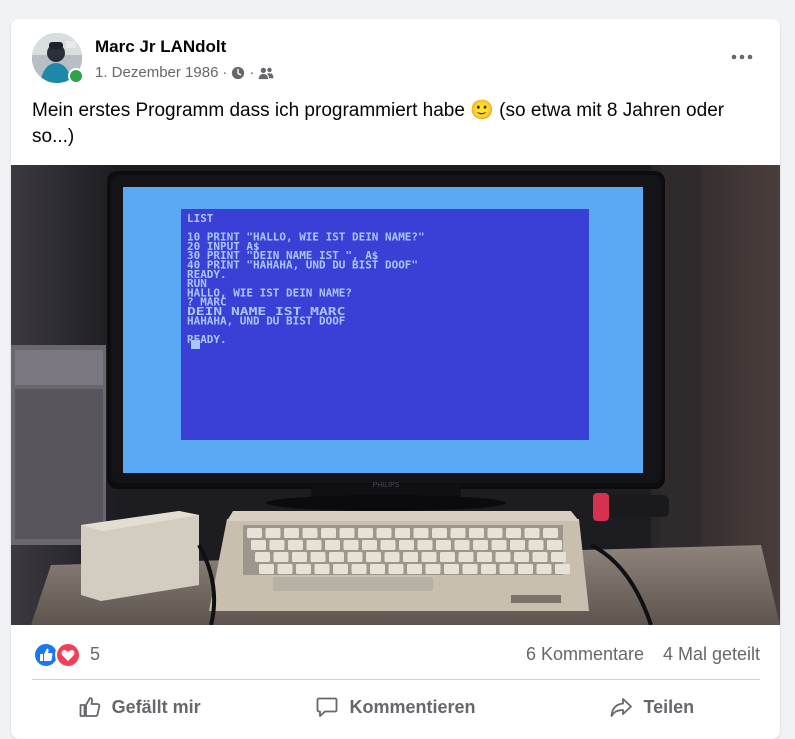 The image size is (795, 739). What do you see at coordinates (386, 485) in the screenshot?
I see `monitor-brand-label: PHILIPS` at bounding box center [386, 485].